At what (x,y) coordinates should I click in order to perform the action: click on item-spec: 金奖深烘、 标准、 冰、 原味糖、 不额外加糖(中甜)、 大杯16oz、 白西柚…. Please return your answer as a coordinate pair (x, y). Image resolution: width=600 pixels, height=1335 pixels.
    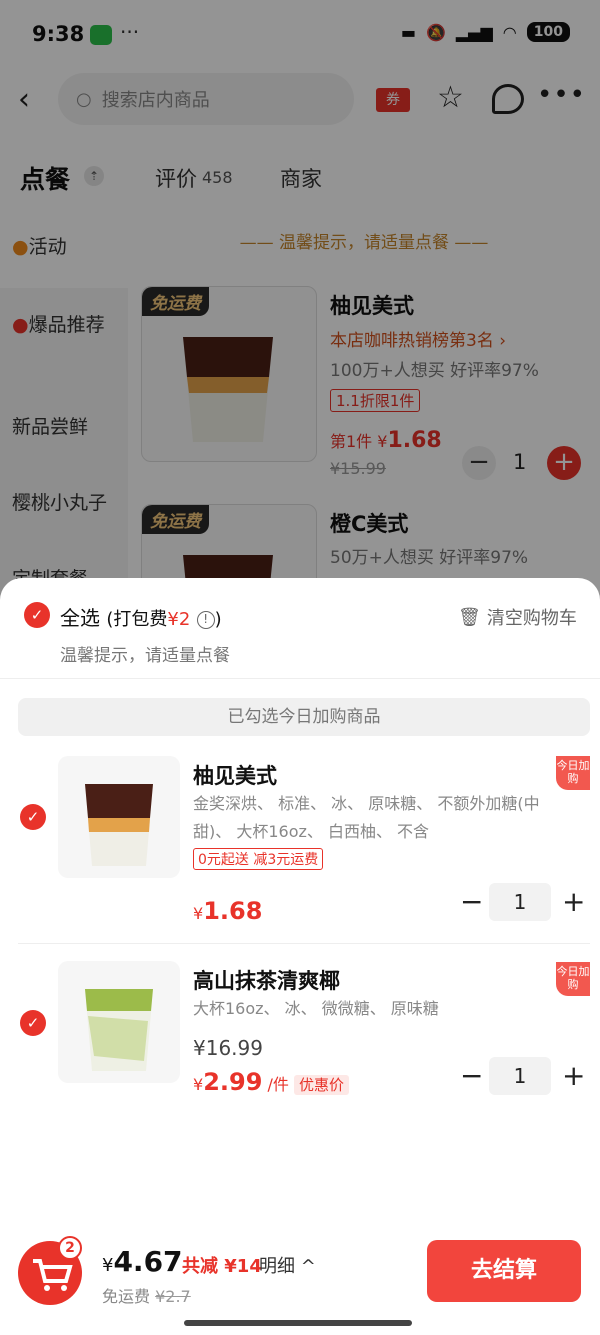
    Looking at the image, I should click on (366, 817).